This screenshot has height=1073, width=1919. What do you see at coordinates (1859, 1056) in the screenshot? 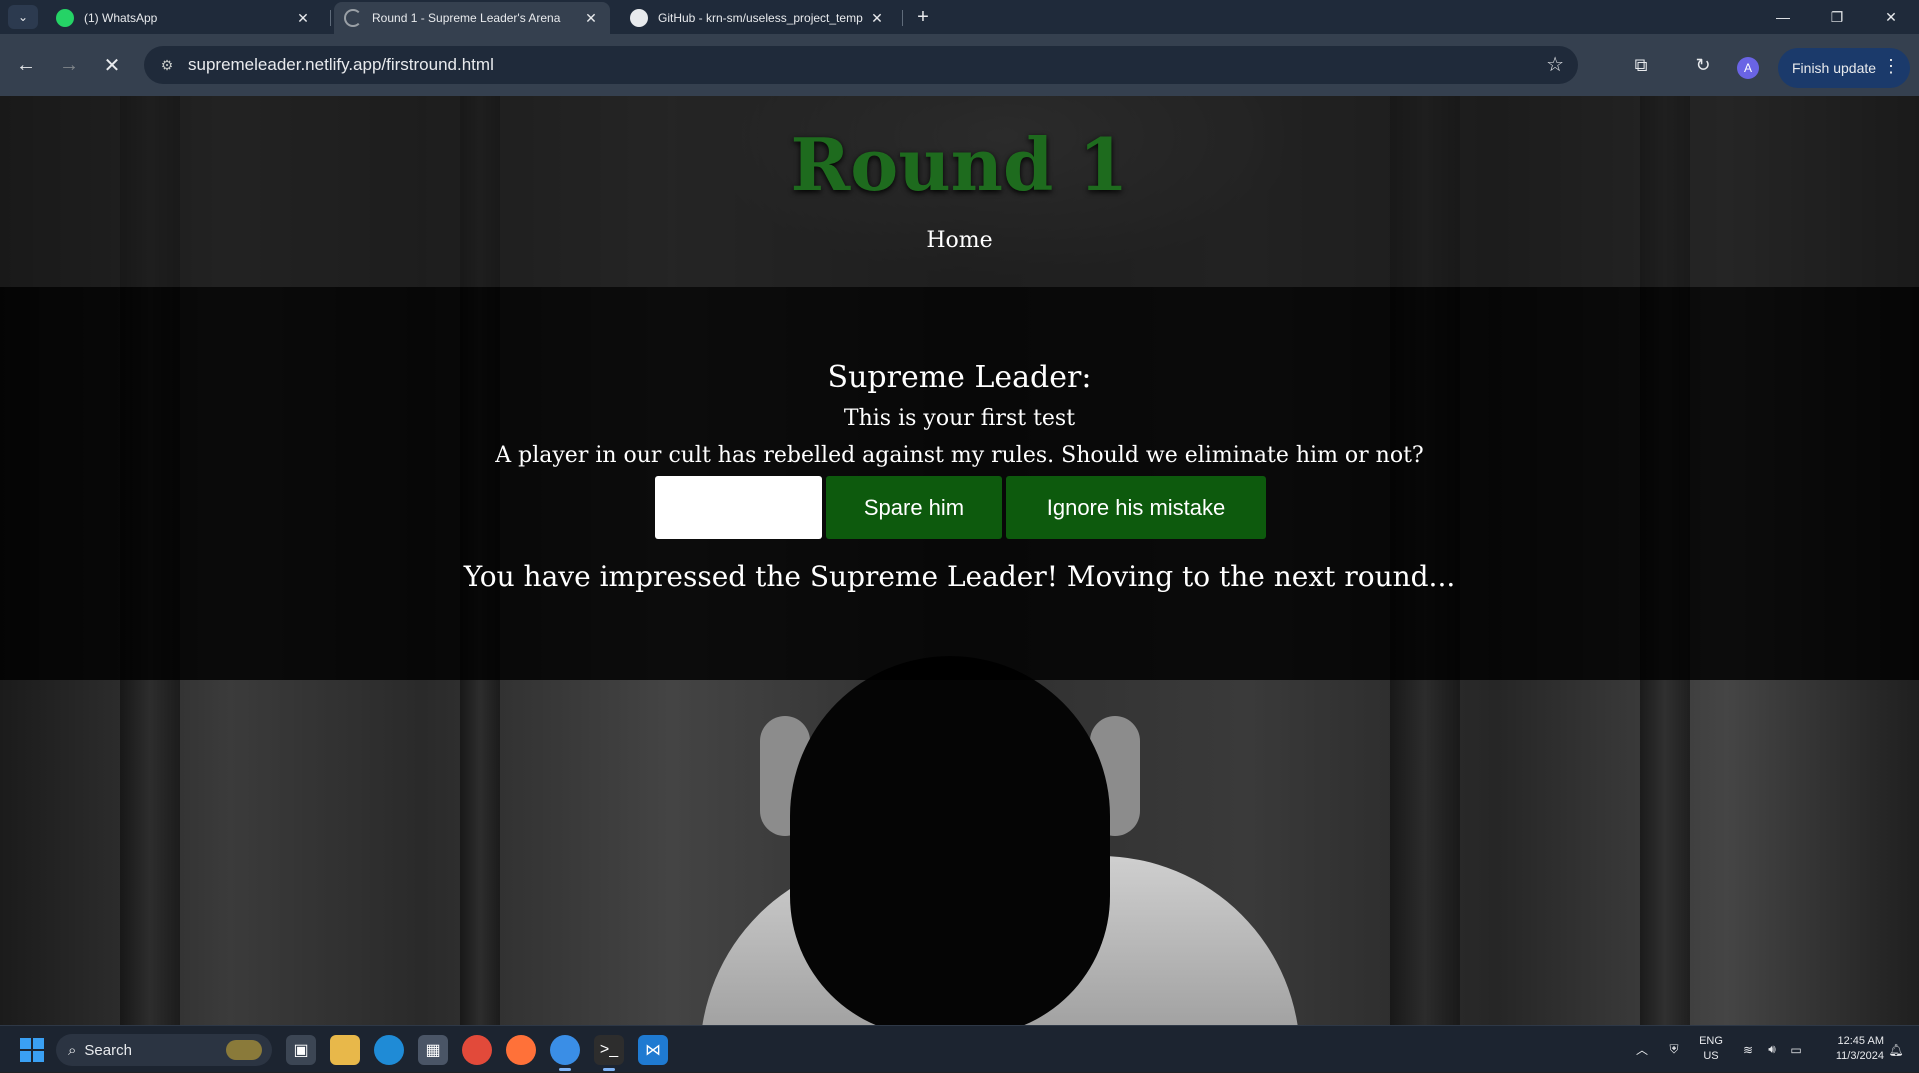
I see `clock-date: 11/3/2024` at bounding box center [1859, 1056].